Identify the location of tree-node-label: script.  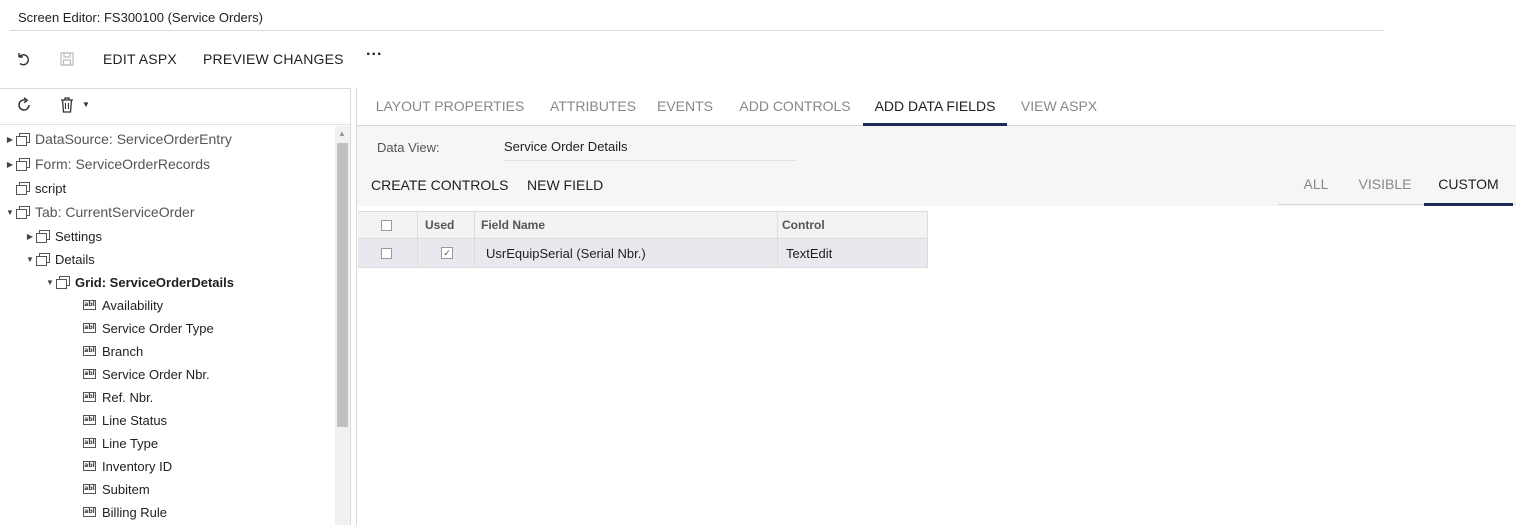
(51, 188).